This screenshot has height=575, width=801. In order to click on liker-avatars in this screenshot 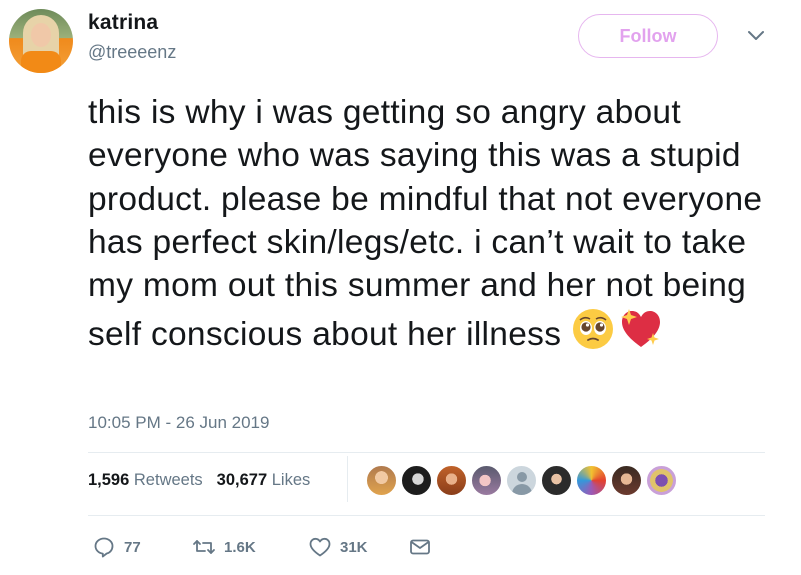, I will do `click(521, 480)`.